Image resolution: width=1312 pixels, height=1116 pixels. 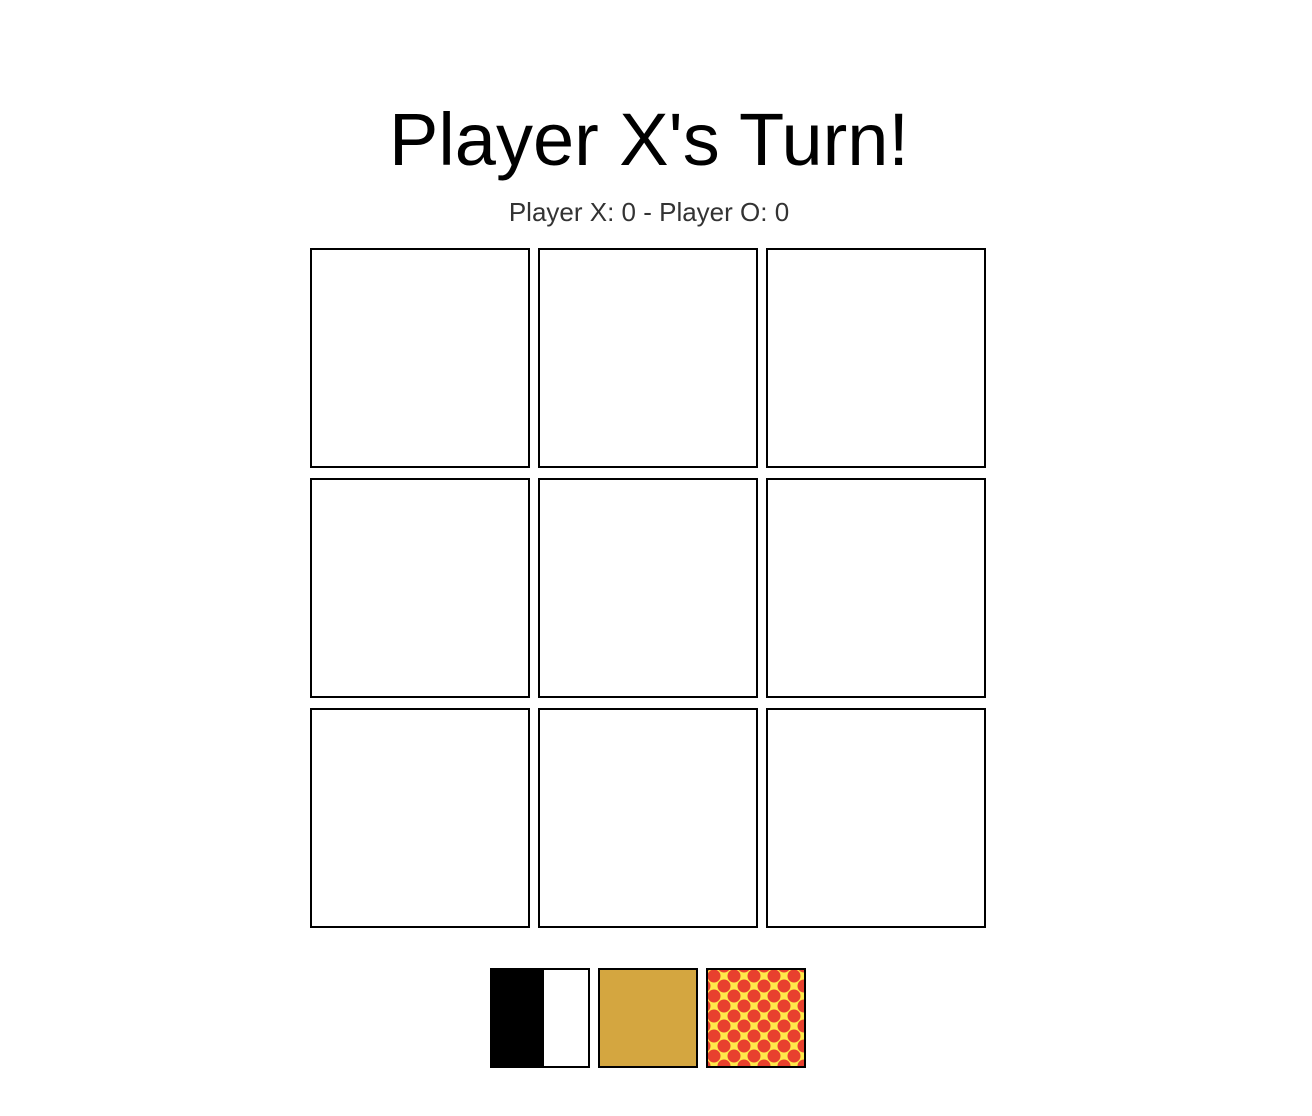 I want to click on theme-selector, so click(x=648, y=1018).